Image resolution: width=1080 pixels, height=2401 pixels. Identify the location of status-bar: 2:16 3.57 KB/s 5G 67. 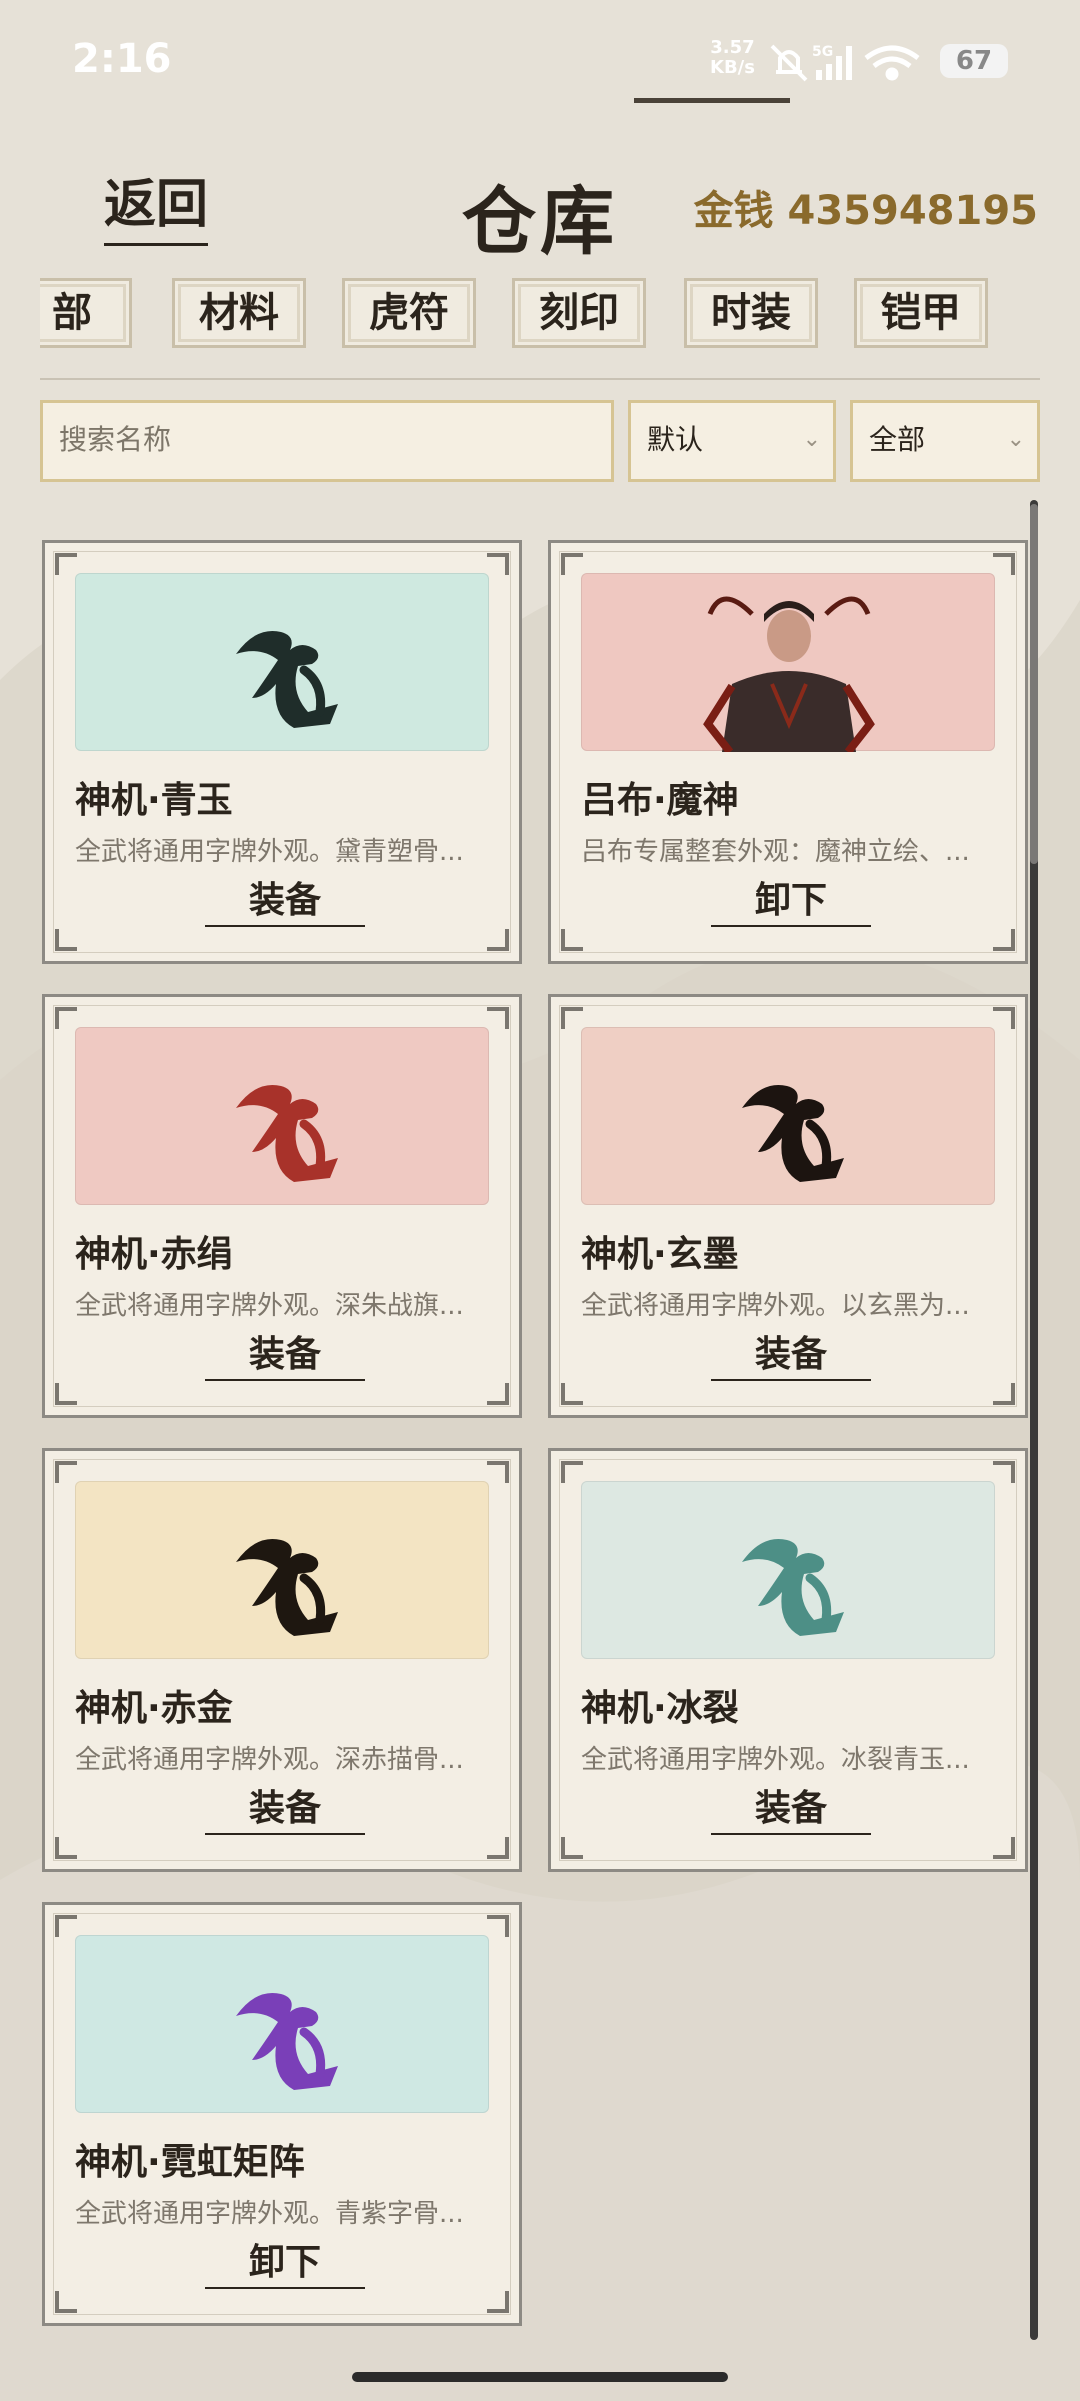
(540, 60).